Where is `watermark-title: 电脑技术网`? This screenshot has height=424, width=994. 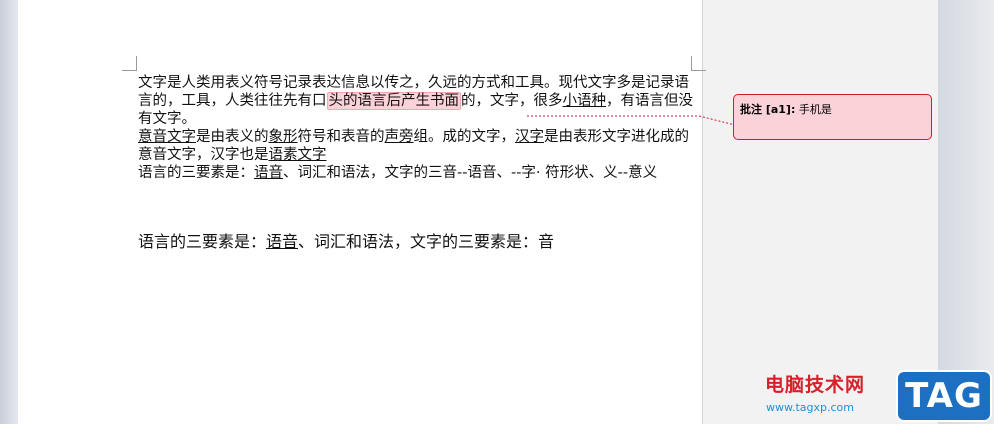 watermark-title: 电脑技术网 is located at coordinates (815, 385).